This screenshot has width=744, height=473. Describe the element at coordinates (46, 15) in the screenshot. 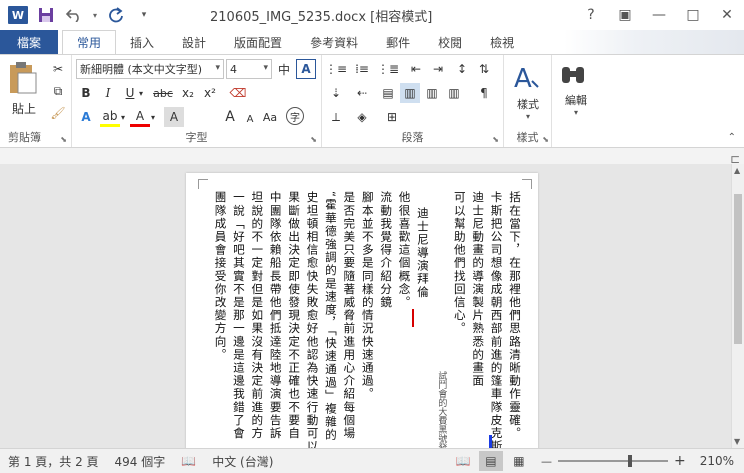

I see `save-icon` at that location.